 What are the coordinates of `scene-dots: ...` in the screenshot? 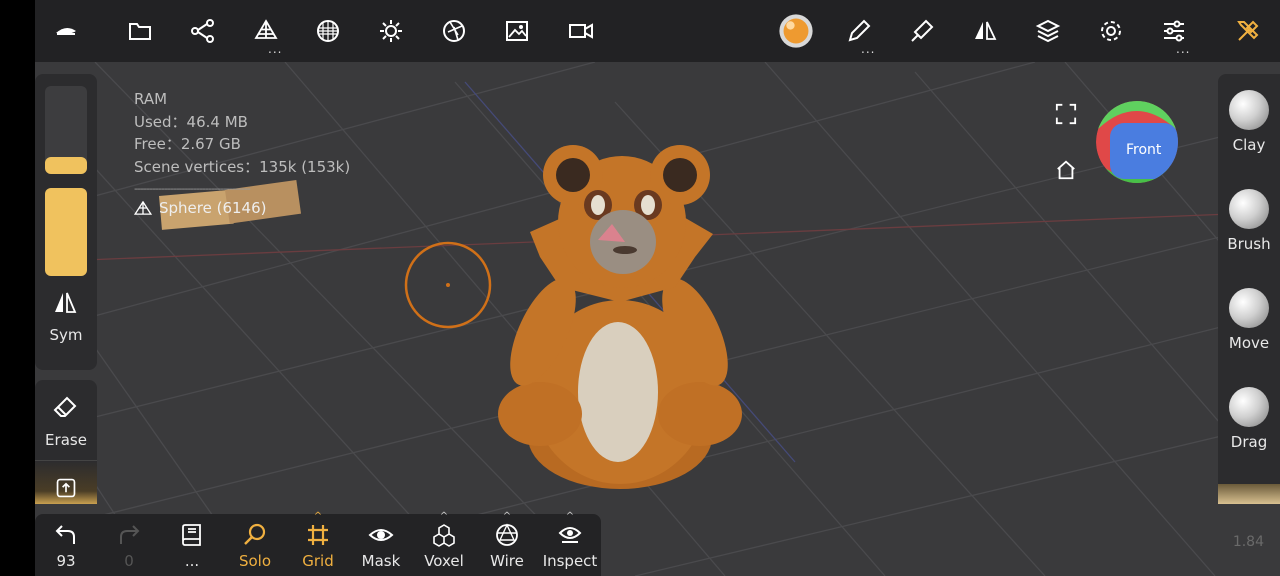 It's located at (192, 561).